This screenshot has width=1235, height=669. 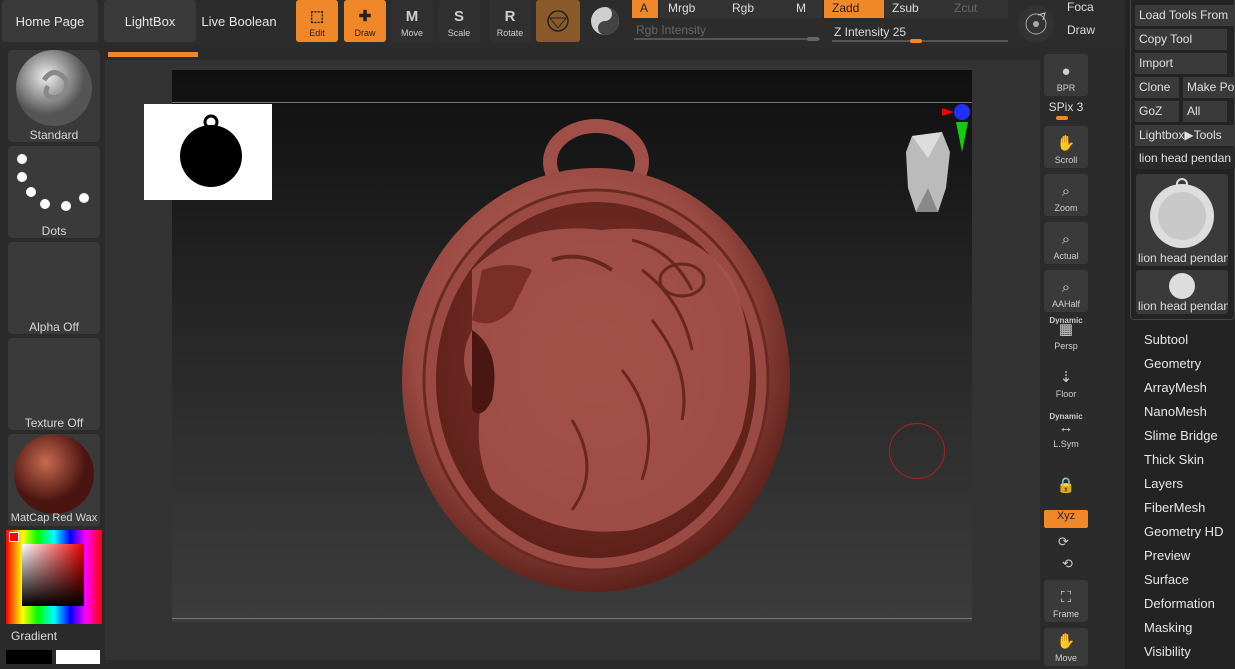 What do you see at coordinates (34, 636) in the screenshot?
I see `gradient-label: Gradient` at bounding box center [34, 636].